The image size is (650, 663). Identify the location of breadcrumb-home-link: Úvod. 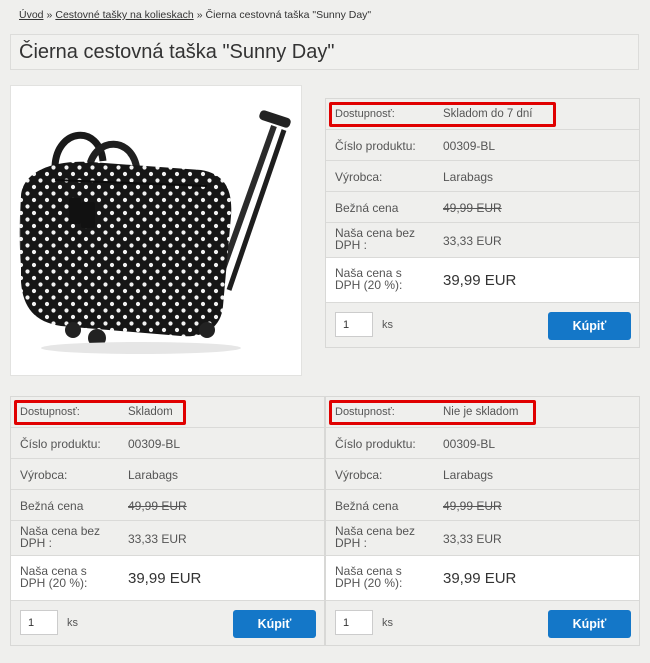
(31, 15).